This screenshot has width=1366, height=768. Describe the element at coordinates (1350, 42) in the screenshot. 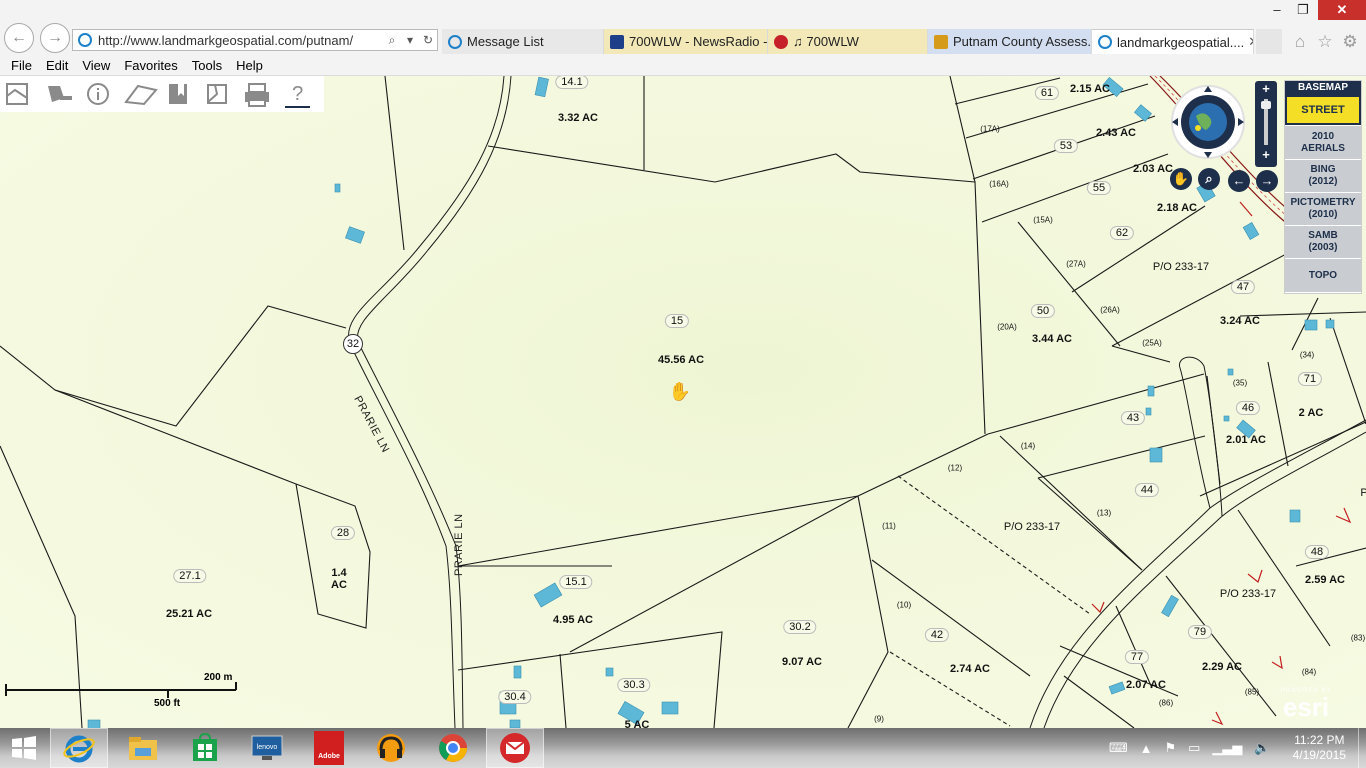

I see `gear-icon: ⚙` at that location.